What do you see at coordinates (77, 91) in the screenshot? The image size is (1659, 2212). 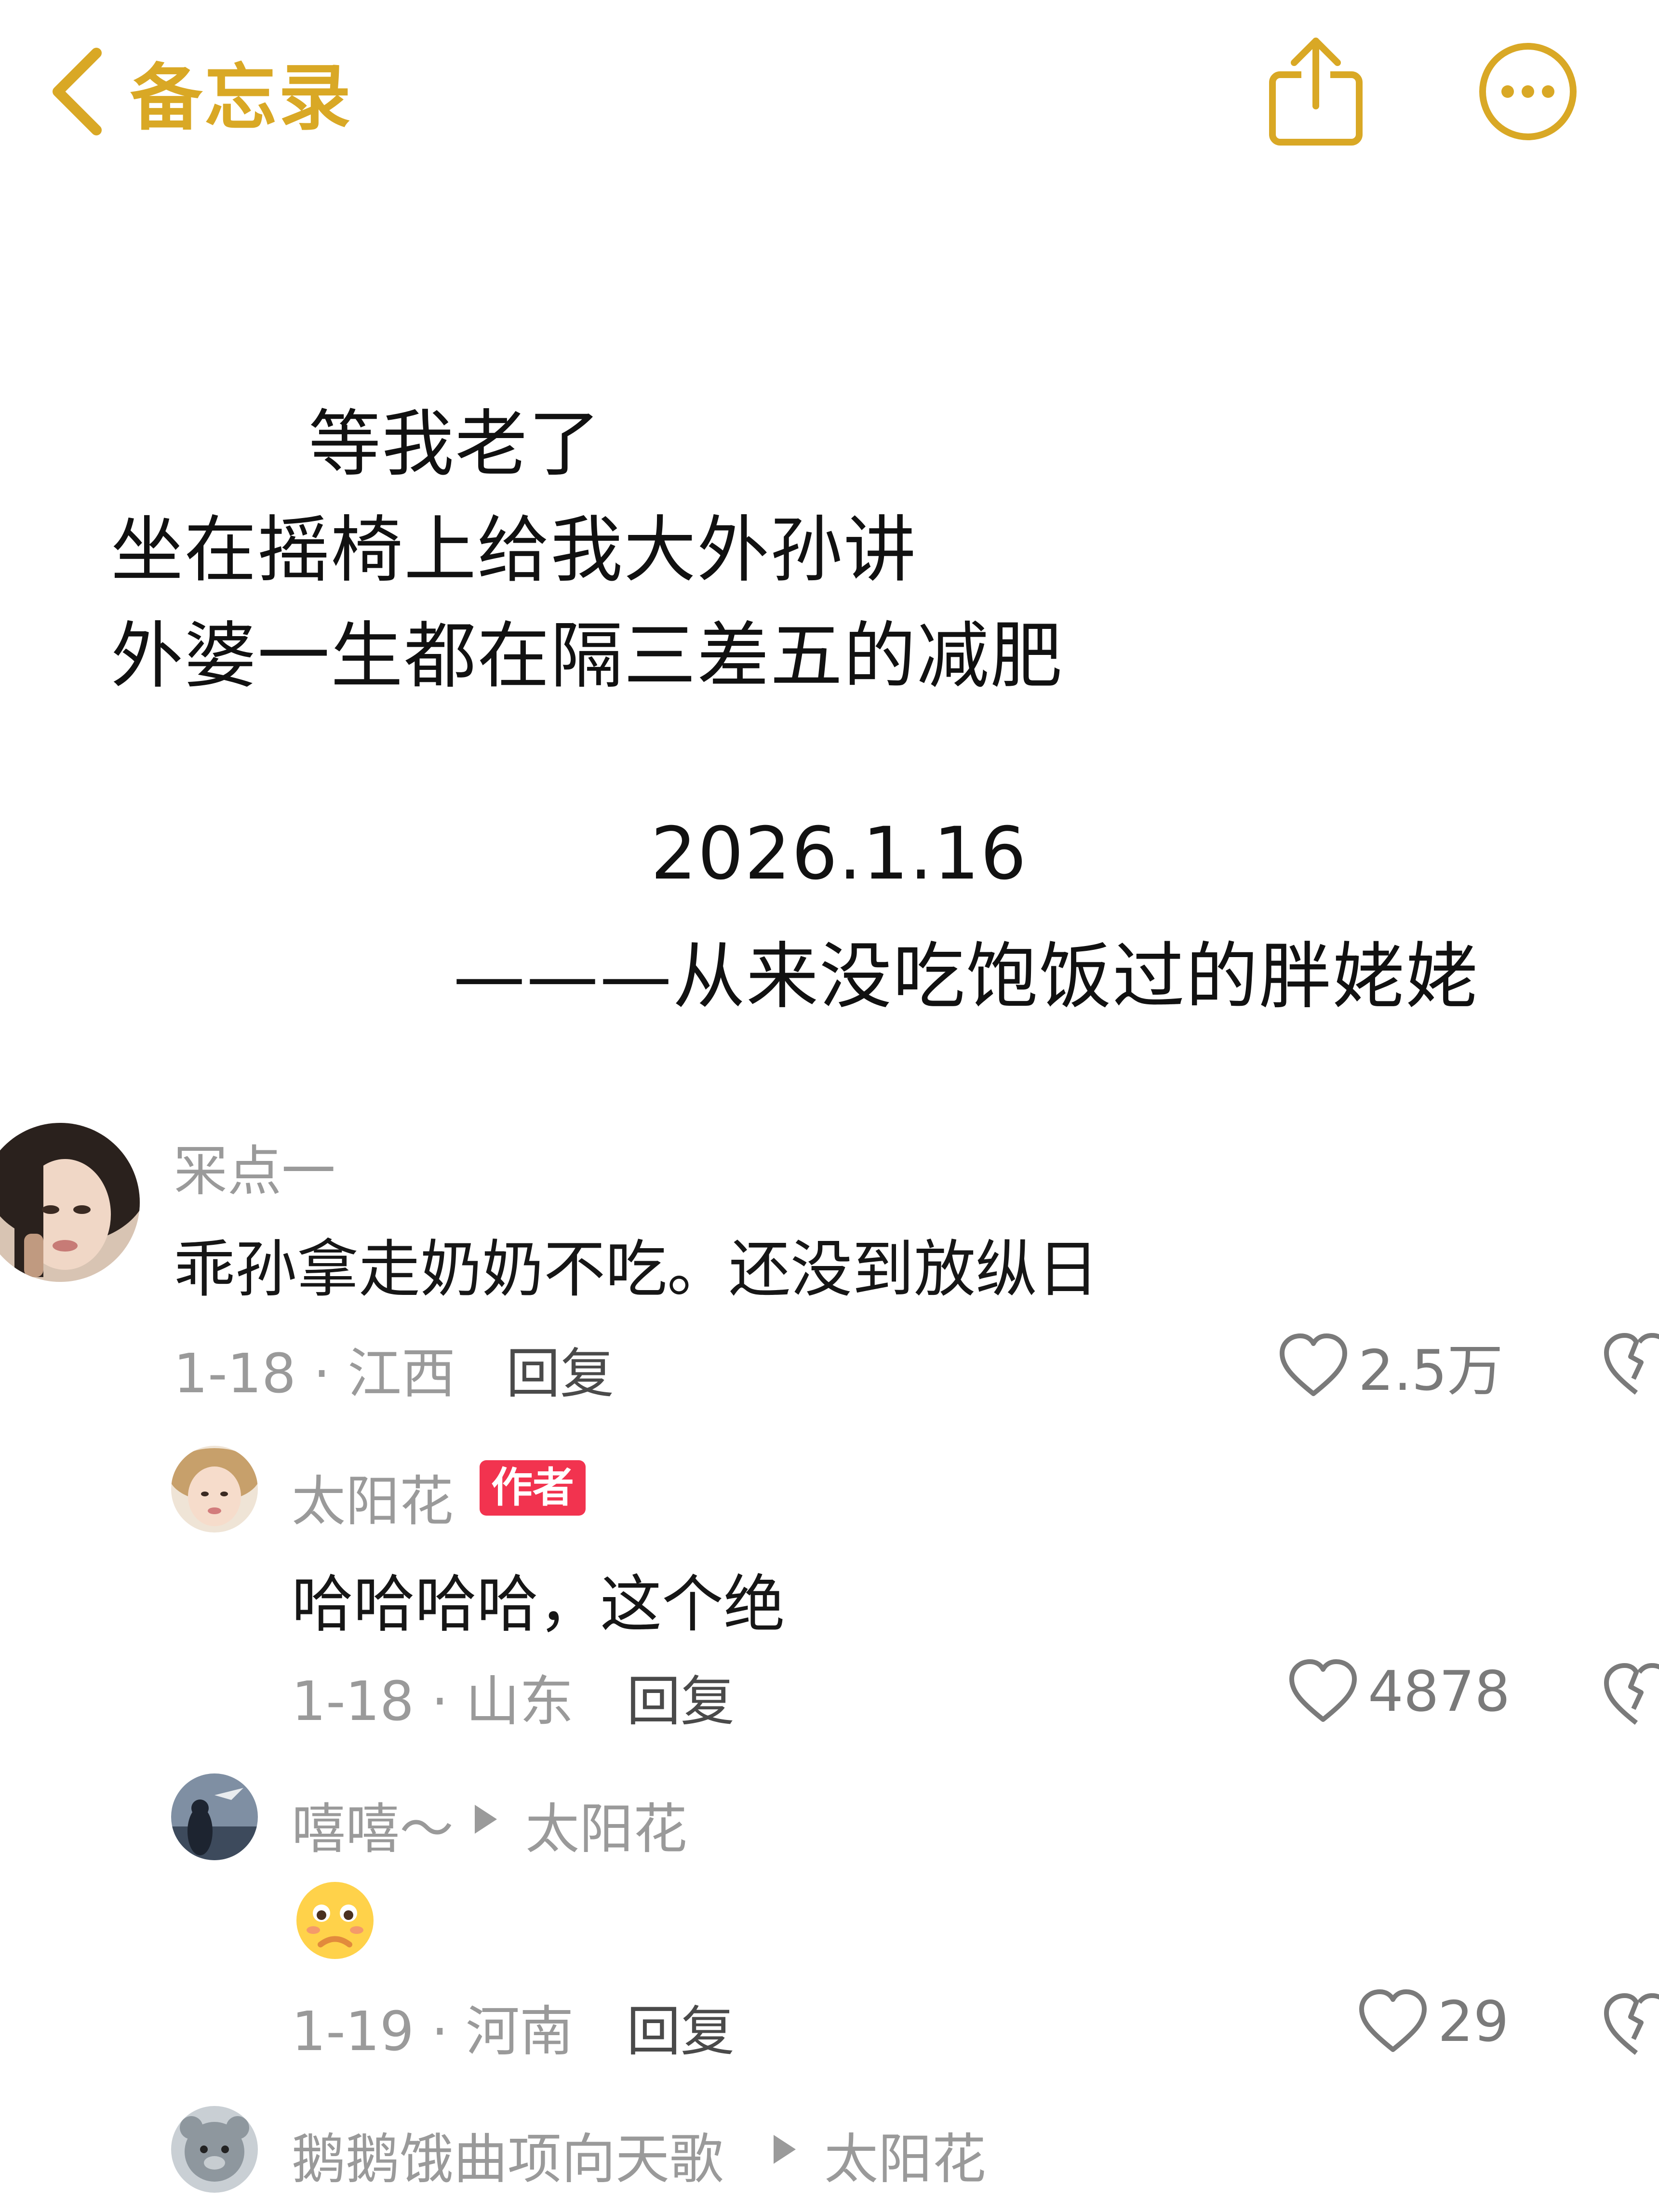 I see `chevron-left-icon` at bounding box center [77, 91].